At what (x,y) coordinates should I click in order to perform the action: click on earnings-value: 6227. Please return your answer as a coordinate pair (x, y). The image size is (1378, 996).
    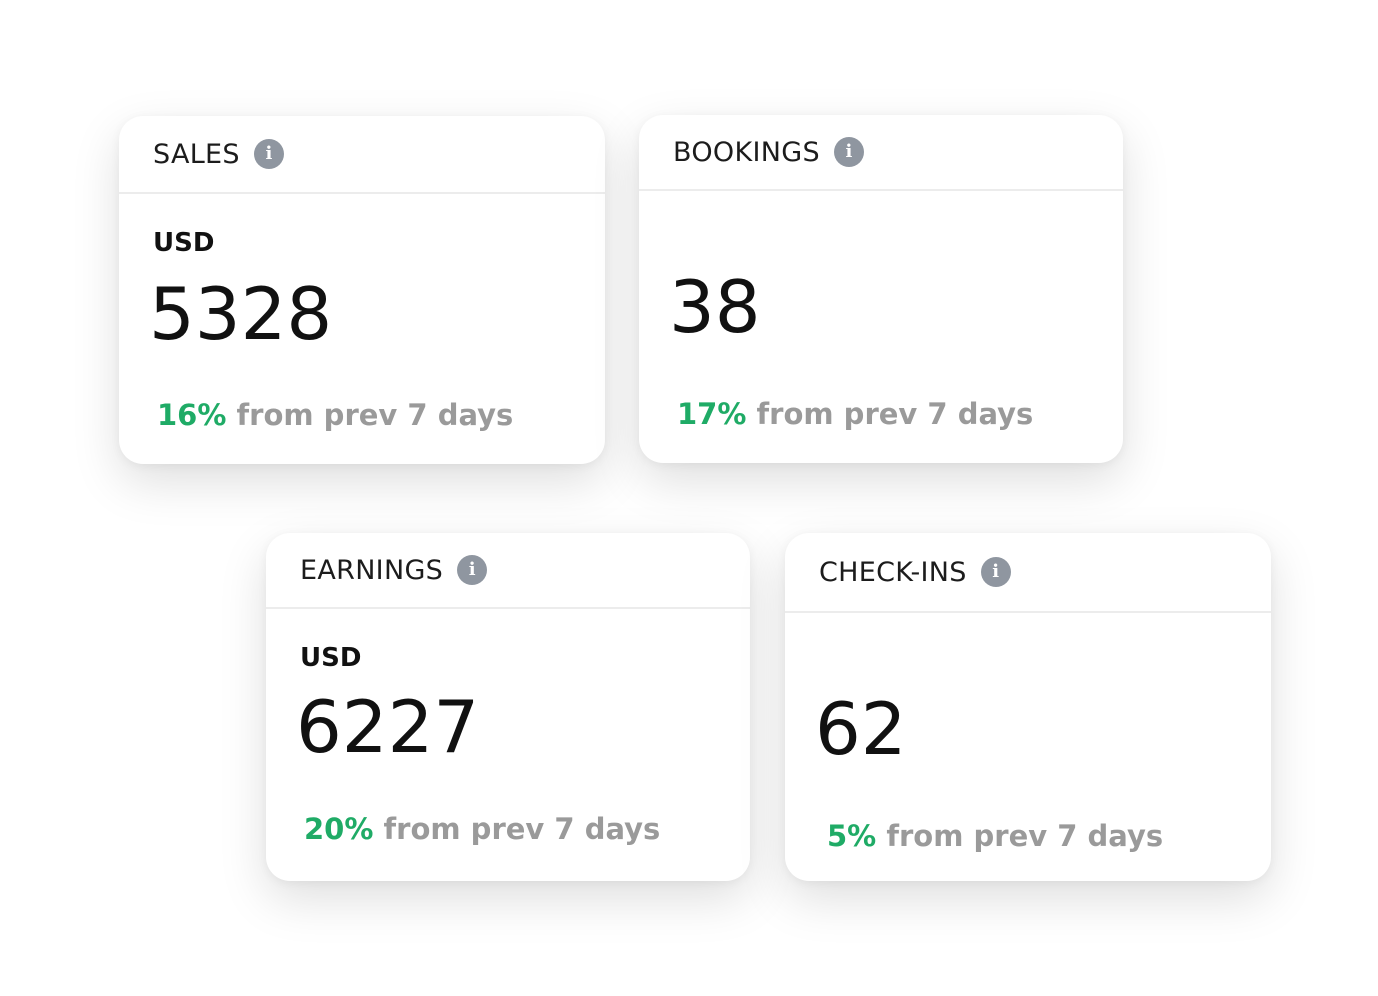
    Looking at the image, I should click on (388, 727).